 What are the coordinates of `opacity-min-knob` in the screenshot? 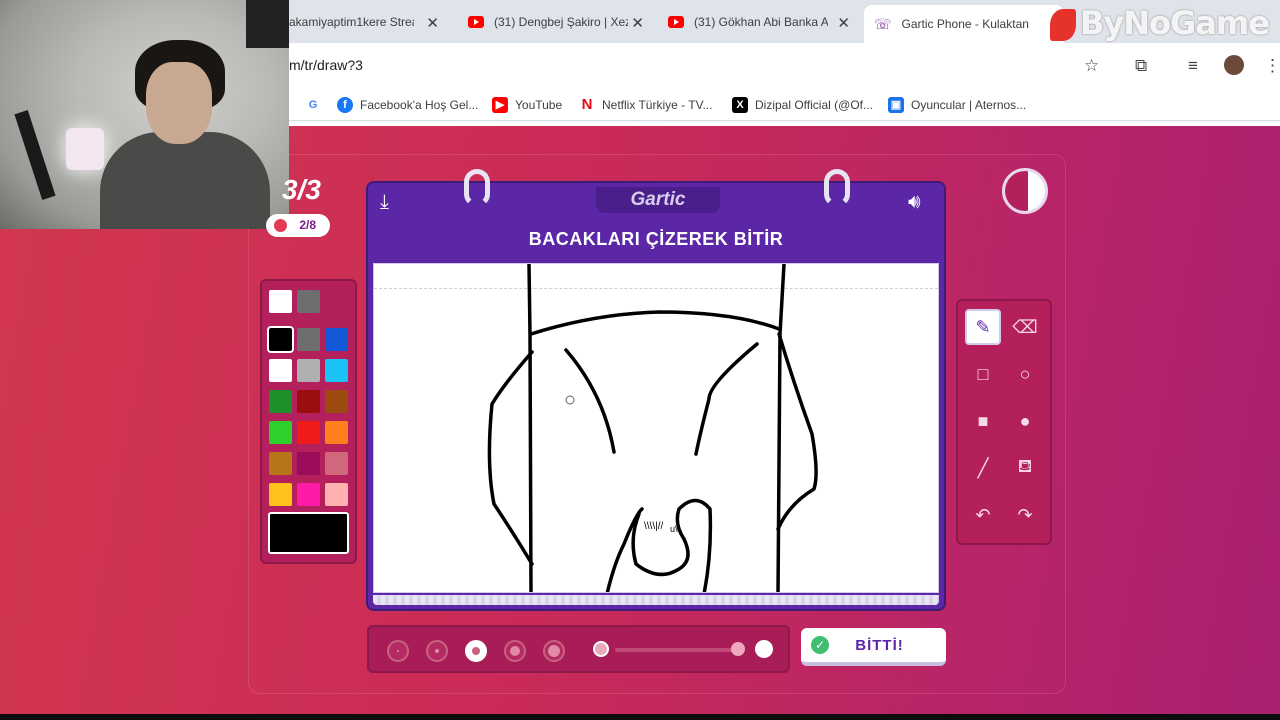 It's located at (601, 649).